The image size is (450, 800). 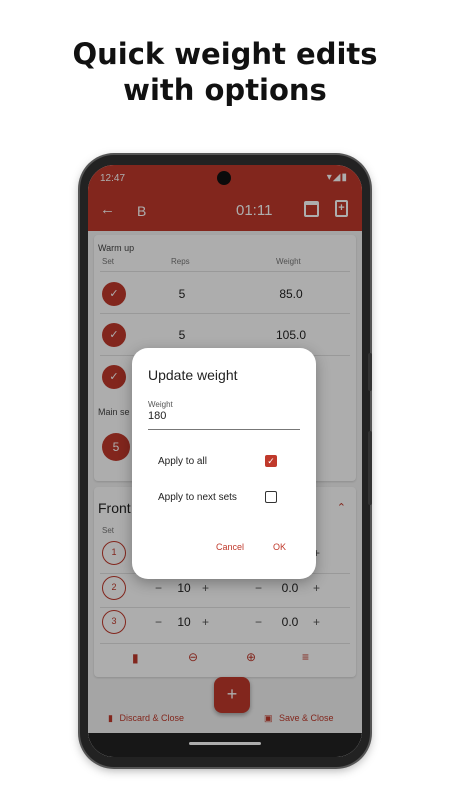 I want to click on headline-line-1: Quick weight edits, so click(x=225, y=54).